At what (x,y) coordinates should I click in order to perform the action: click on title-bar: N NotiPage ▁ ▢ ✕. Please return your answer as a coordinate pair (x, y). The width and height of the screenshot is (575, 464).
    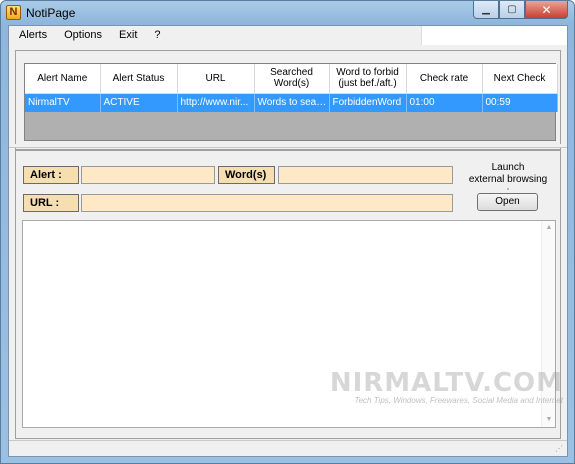
    Looking at the image, I should click on (287, 13).